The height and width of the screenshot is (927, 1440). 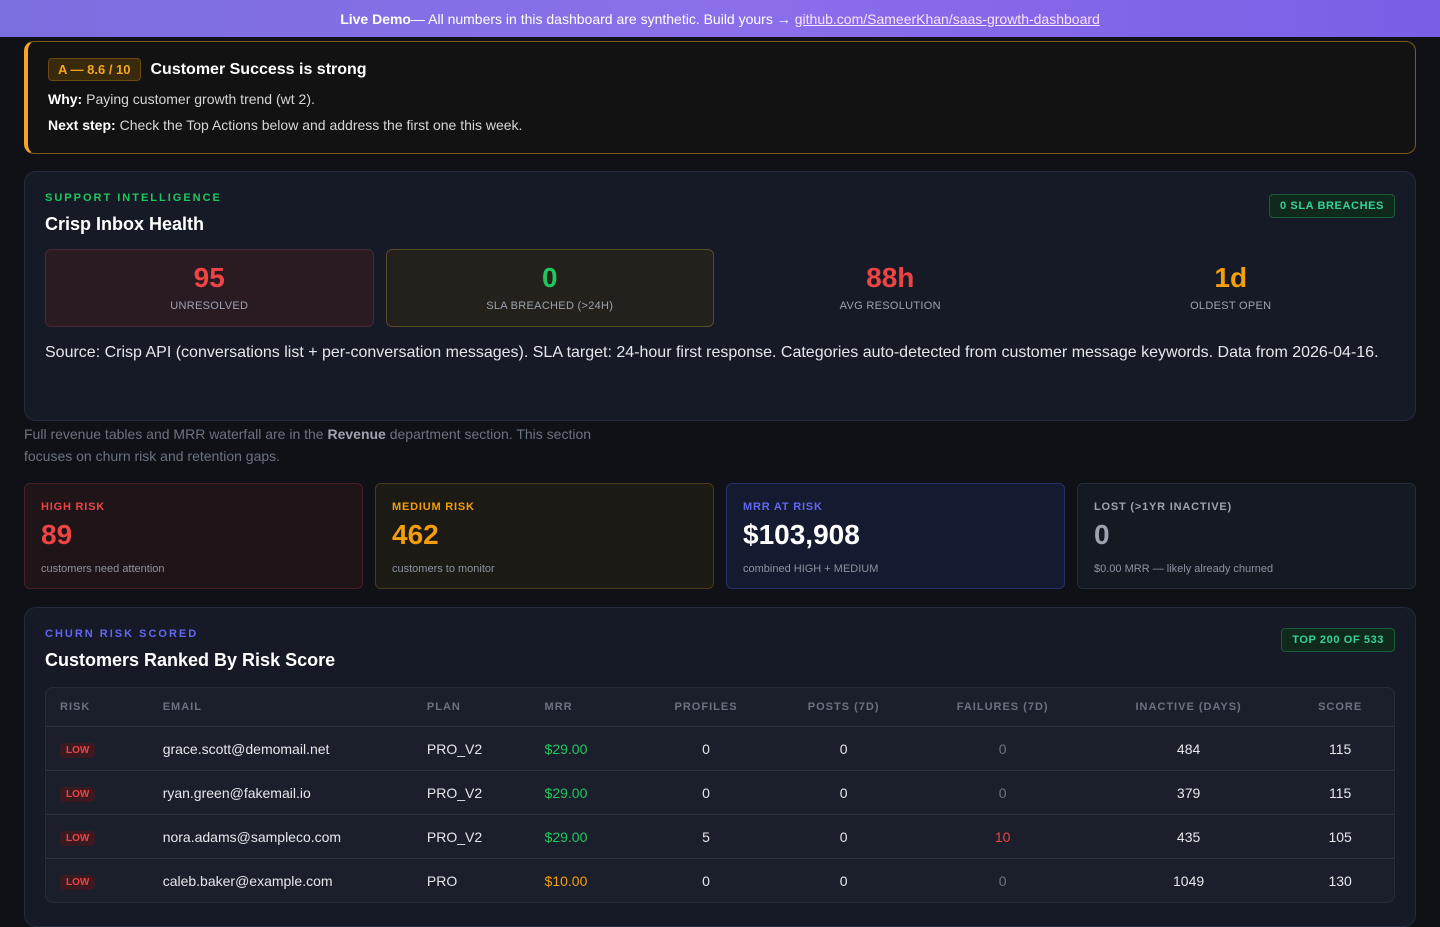 What do you see at coordinates (209, 306) in the screenshot?
I see `stat-label: UNRESOLVED` at bounding box center [209, 306].